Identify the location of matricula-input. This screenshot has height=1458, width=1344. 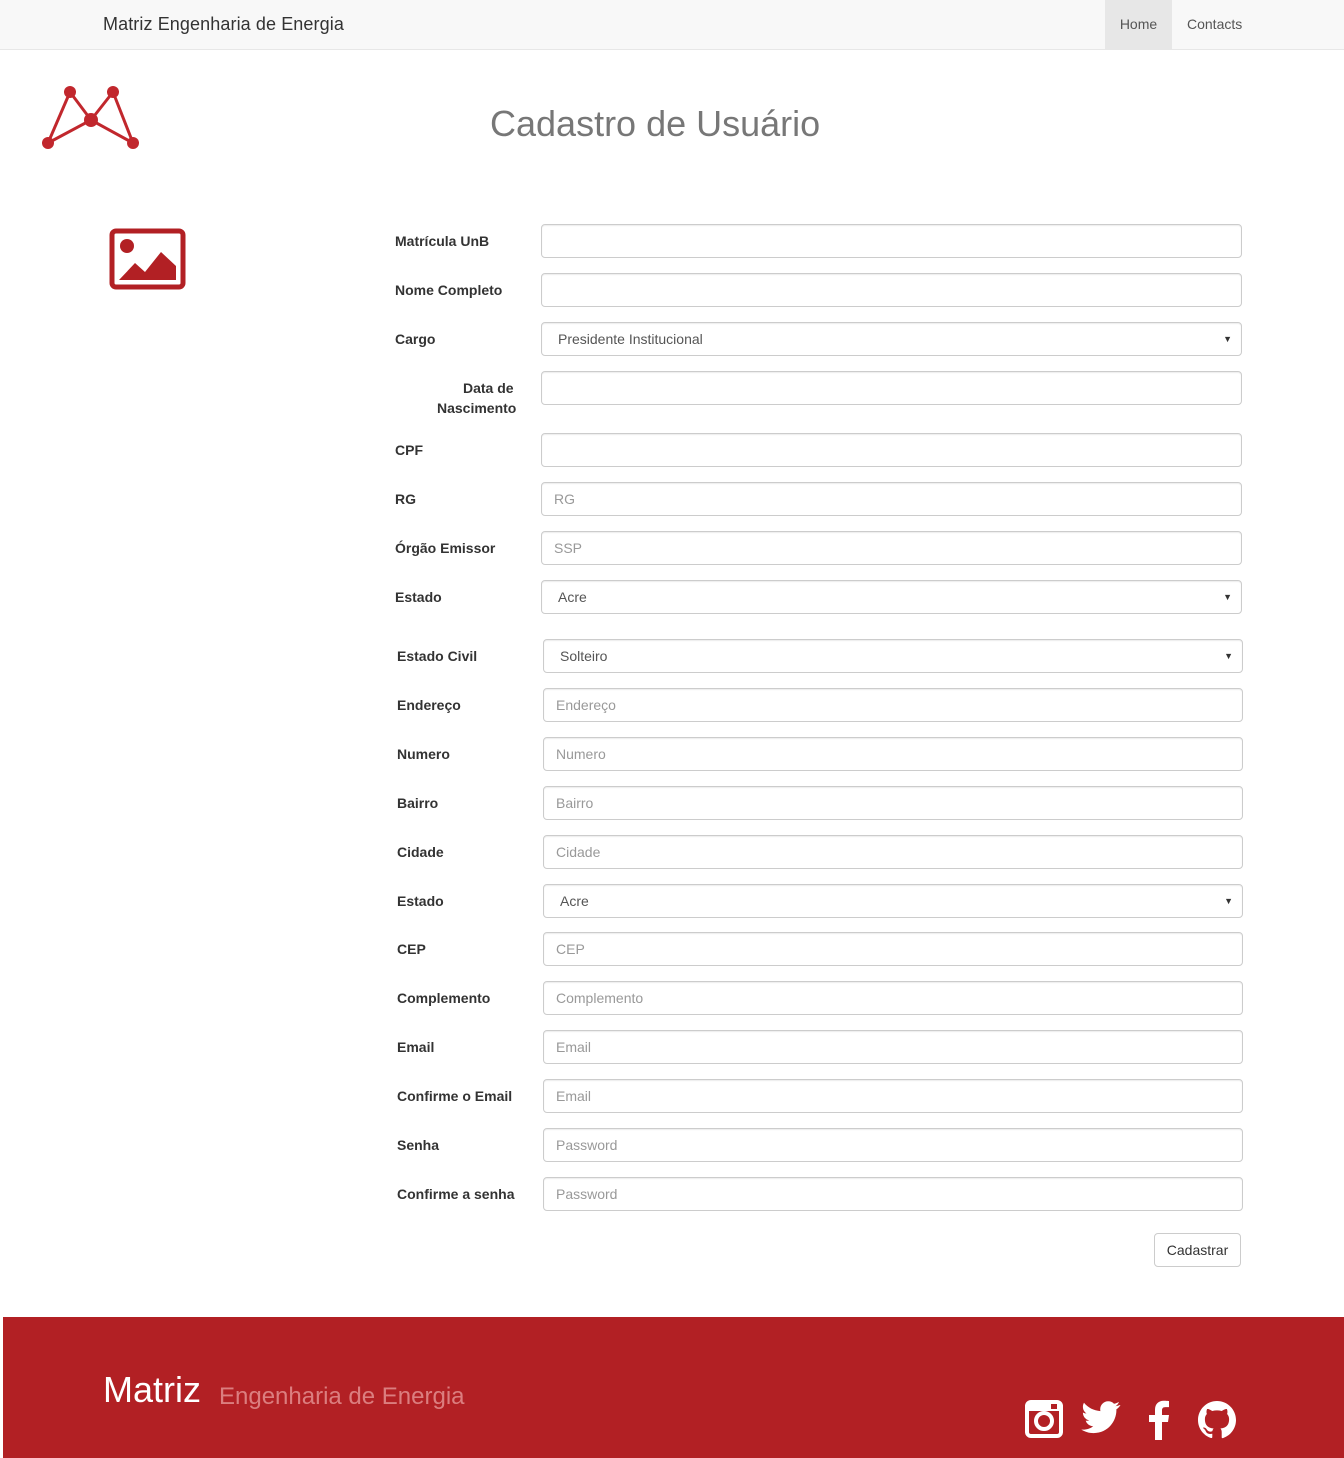
(891, 241).